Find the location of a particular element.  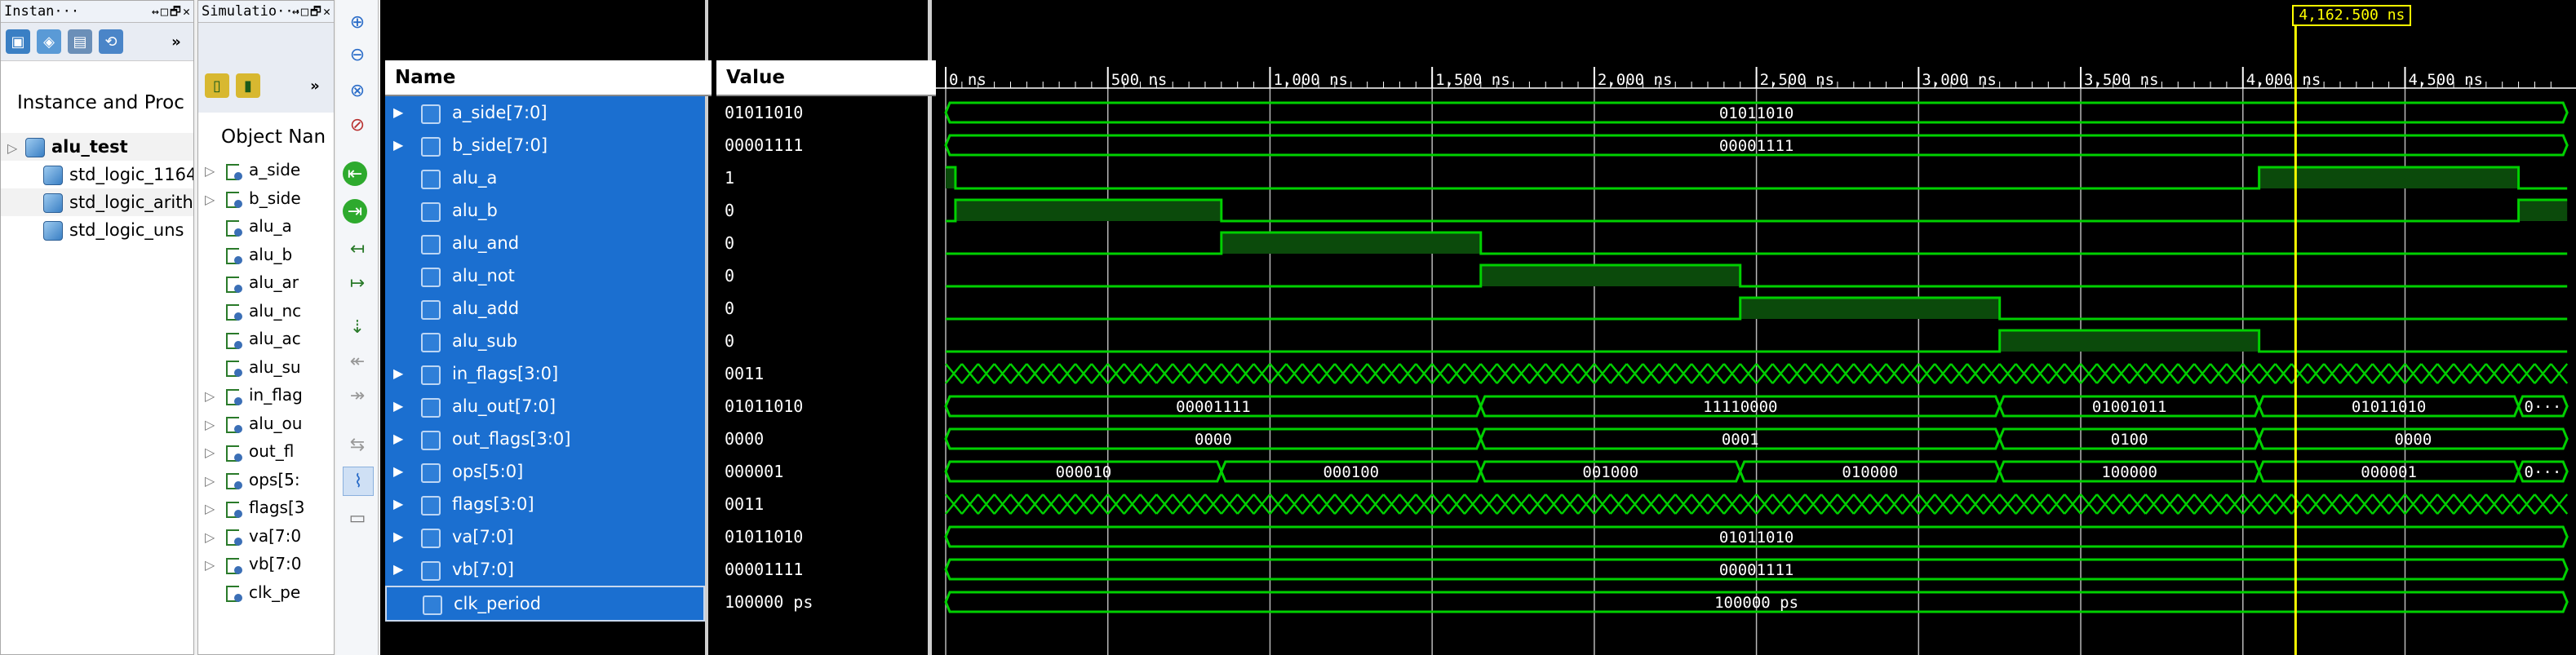

objects-tool-1-icon: ▯ is located at coordinates (217, 85).